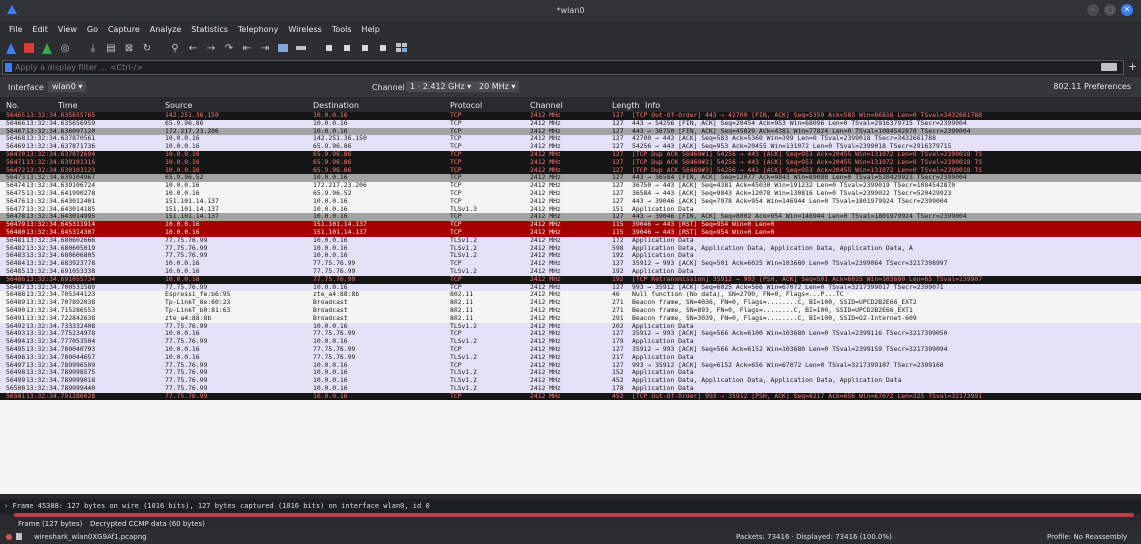 The image size is (1141, 544). Describe the element at coordinates (247, 48) in the screenshot. I see `go-first-icon: ⇤` at that location.